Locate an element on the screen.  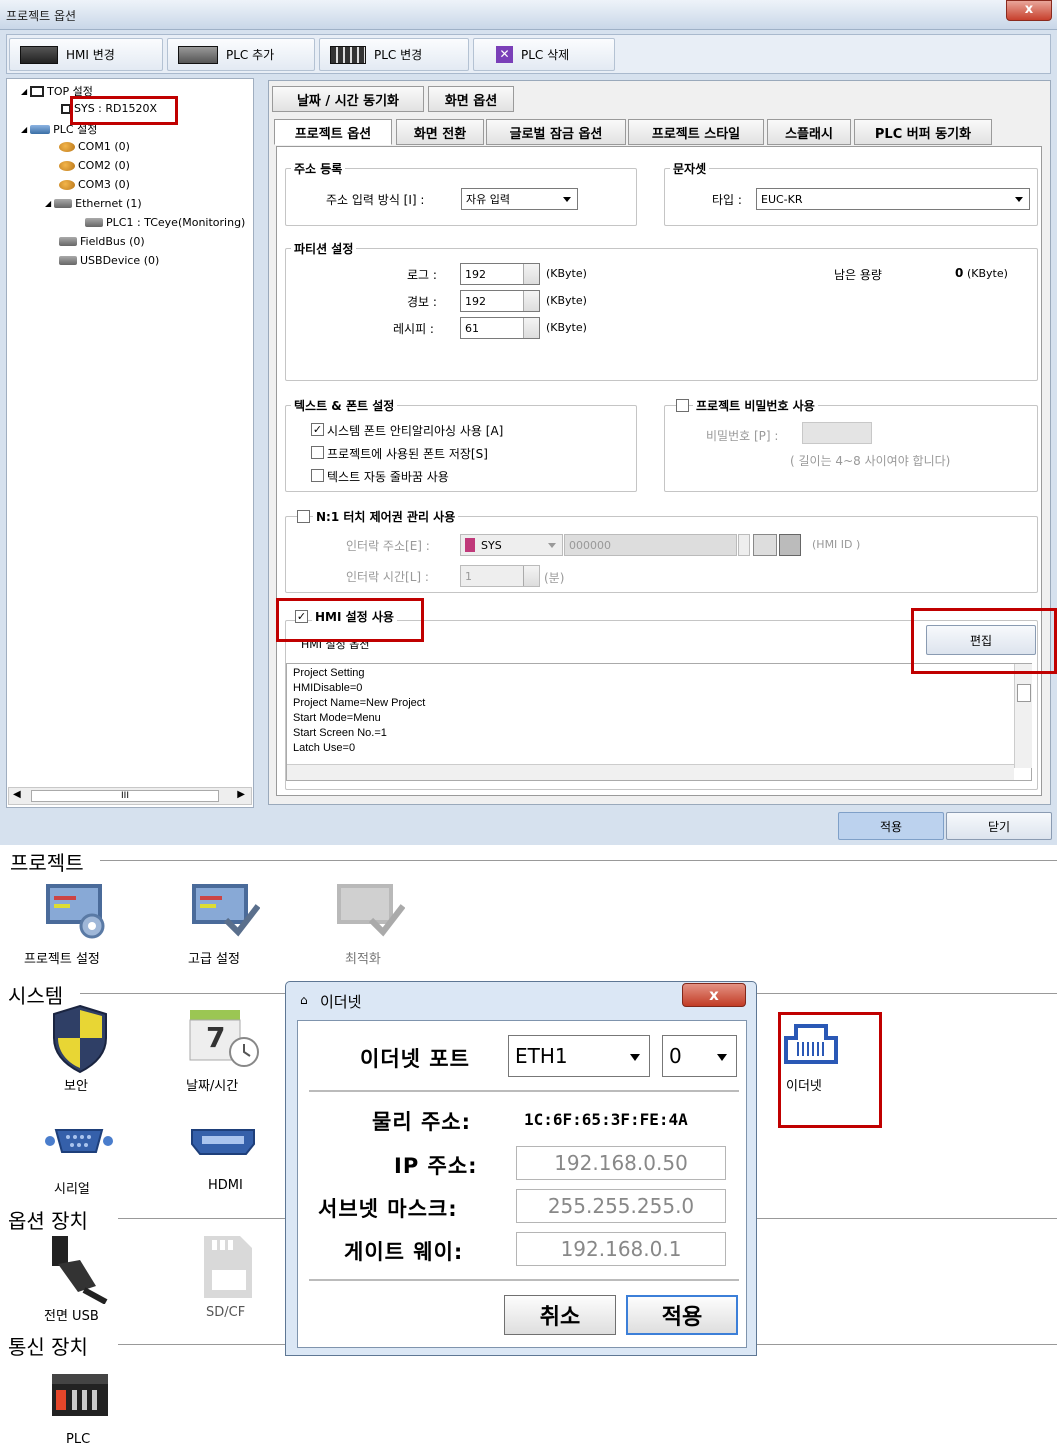
tab-datetime-sync: 날짜 / 시간 동기화 is located at coordinates (348, 99).